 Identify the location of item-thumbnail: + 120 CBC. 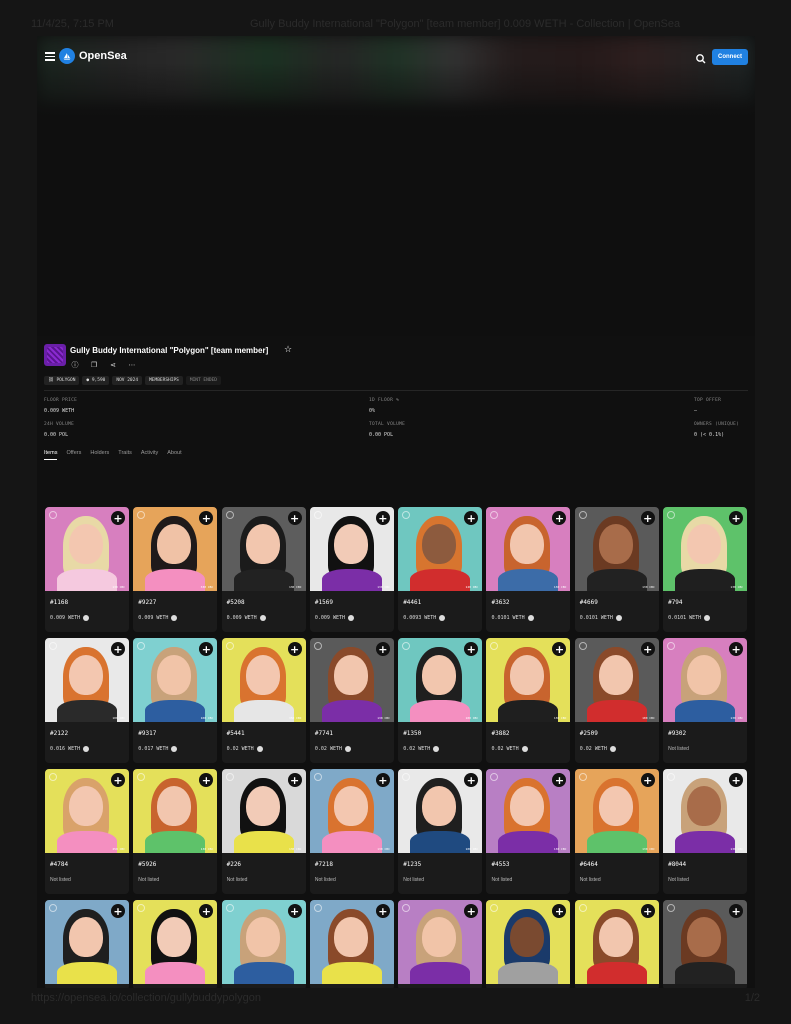
(440, 549).